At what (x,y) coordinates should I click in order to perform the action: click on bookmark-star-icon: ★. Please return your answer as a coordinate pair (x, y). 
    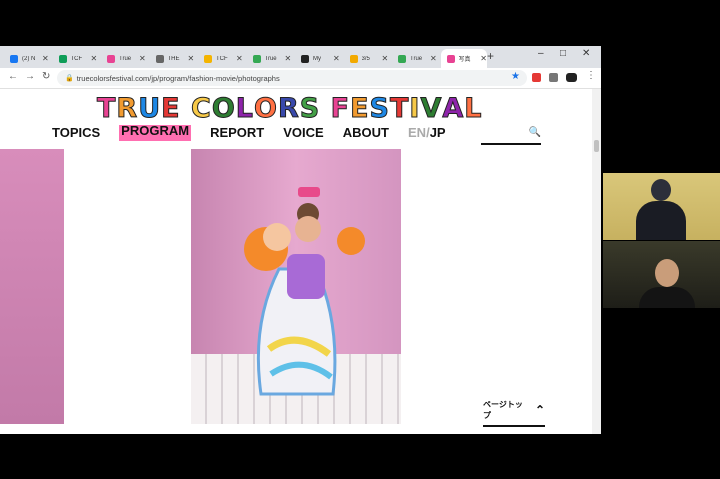
    Looking at the image, I should click on (515, 76).